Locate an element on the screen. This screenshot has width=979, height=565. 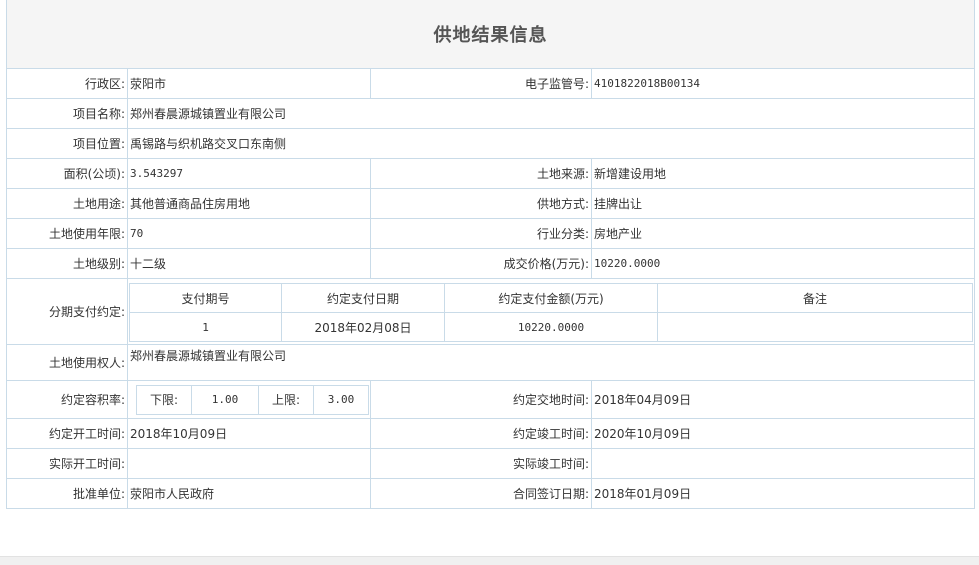
plot-ratio-table: 下限: 1.00 上限: 3.00 is located at coordinates (252, 399).